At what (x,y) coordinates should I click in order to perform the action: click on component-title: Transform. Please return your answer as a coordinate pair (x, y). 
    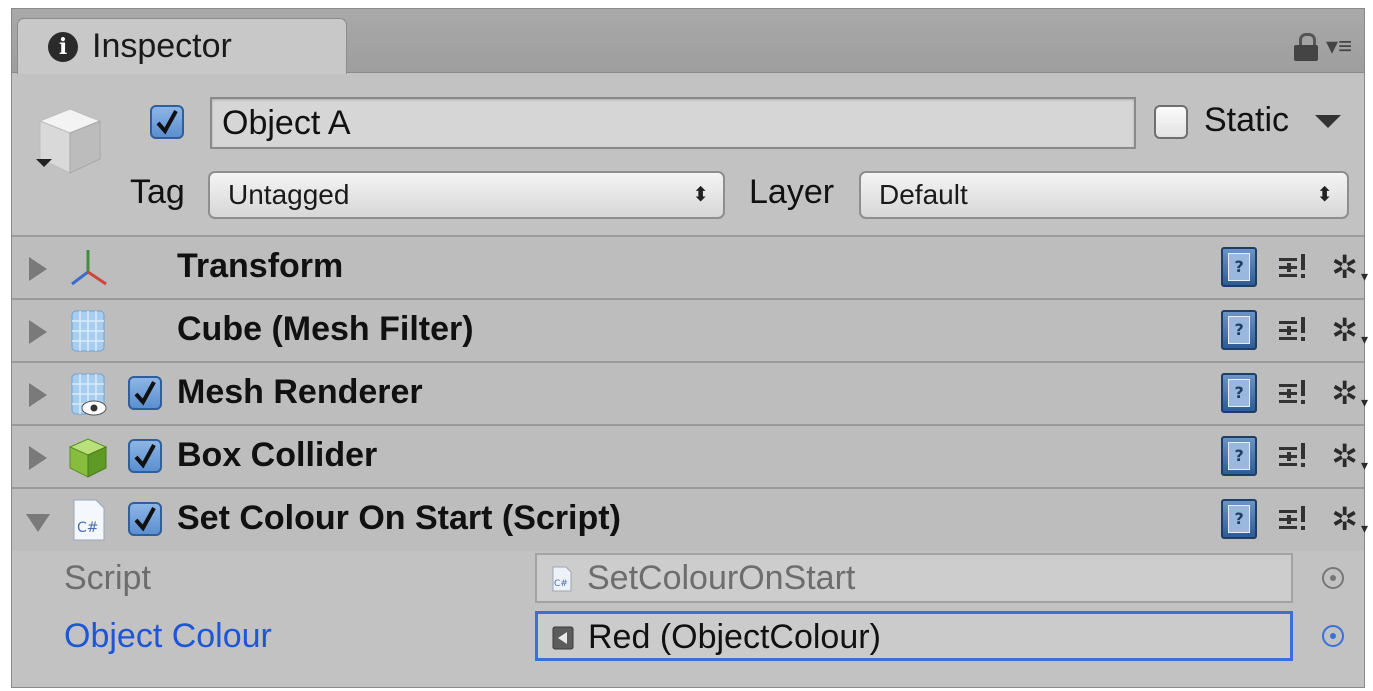
    Looking at the image, I should click on (260, 266).